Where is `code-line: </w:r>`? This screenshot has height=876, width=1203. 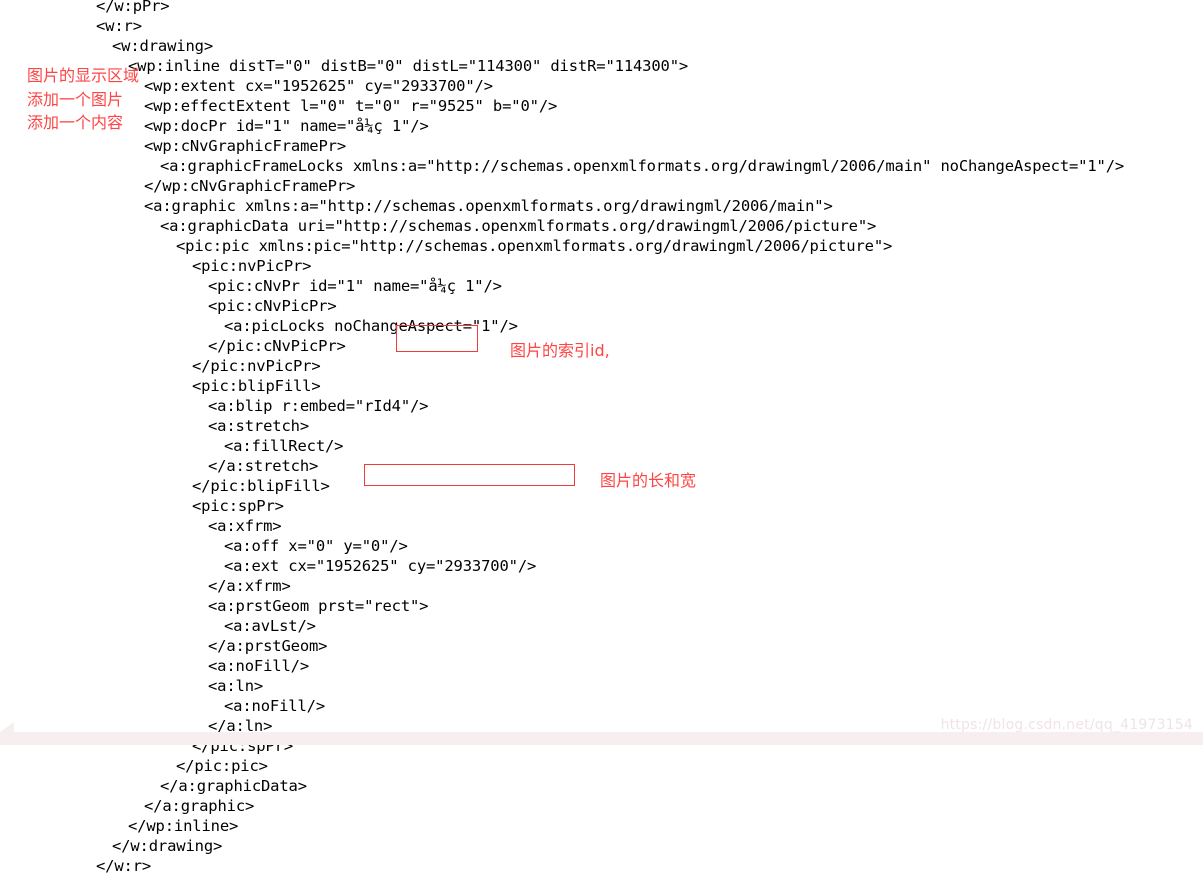
code-line: </w:r> is located at coordinates (124, 866).